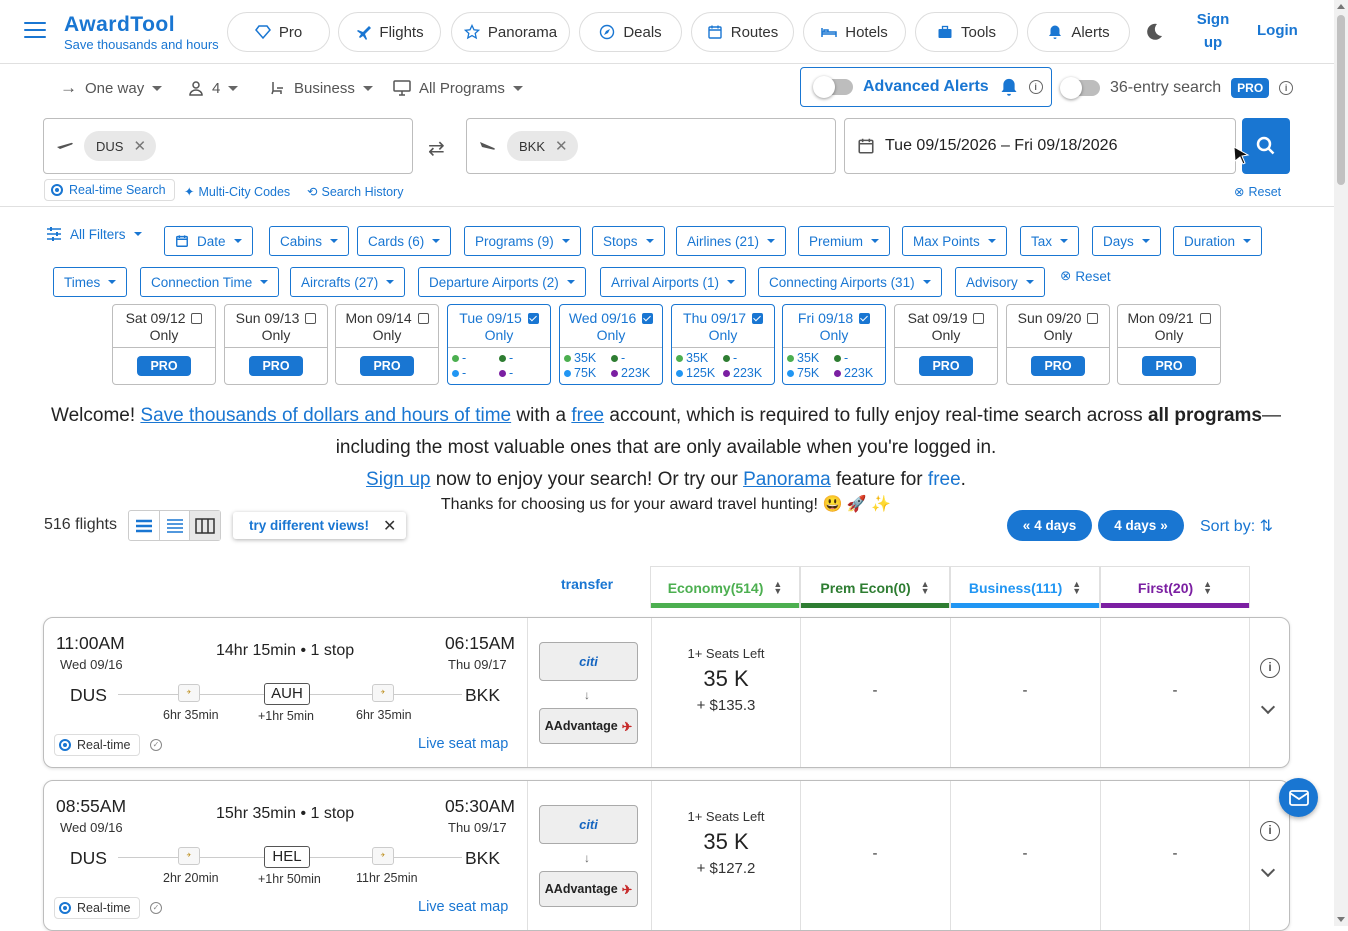 The image size is (1348, 931). Describe the element at coordinates (1250, 88) in the screenshot. I see `pro-badge: PRO` at that location.